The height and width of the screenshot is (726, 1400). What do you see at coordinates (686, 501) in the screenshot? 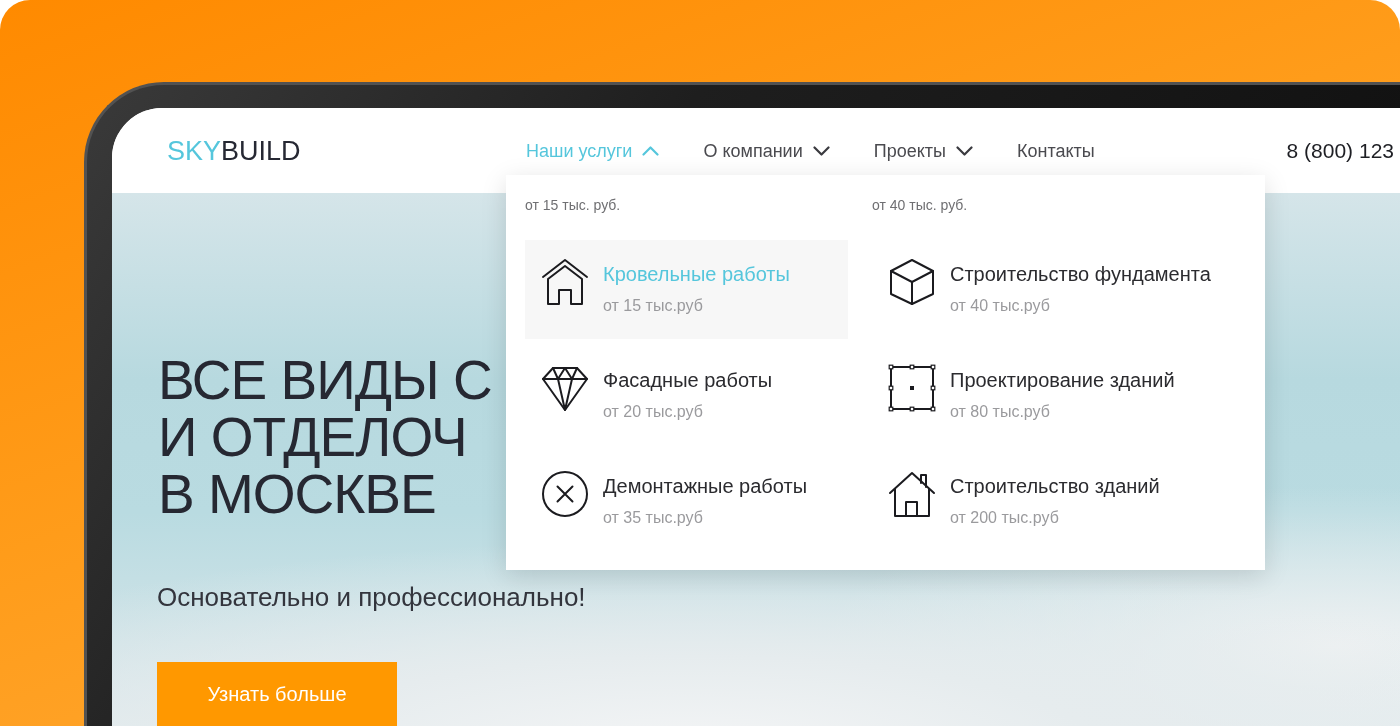
I see `service-menu-item: Демонтажные работы от 35 тыс.руб` at bounding box center [686, 501].